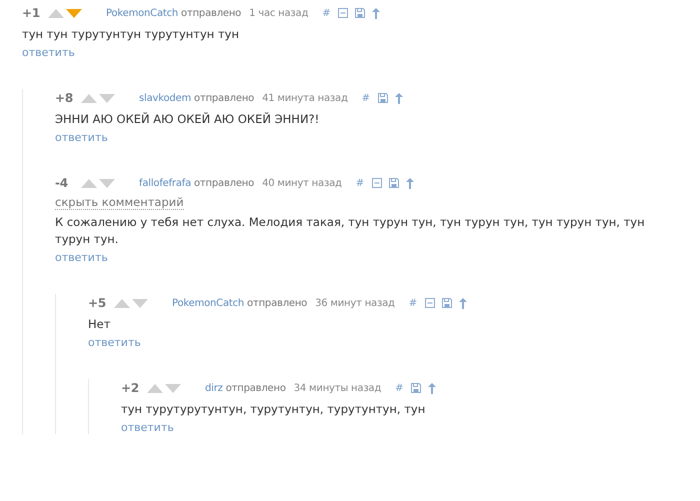 The height and width of the screenshot is (501, 700). Describe the element at coordinates (64, 98) in the screenshot. I see `rating: +8` at that location.